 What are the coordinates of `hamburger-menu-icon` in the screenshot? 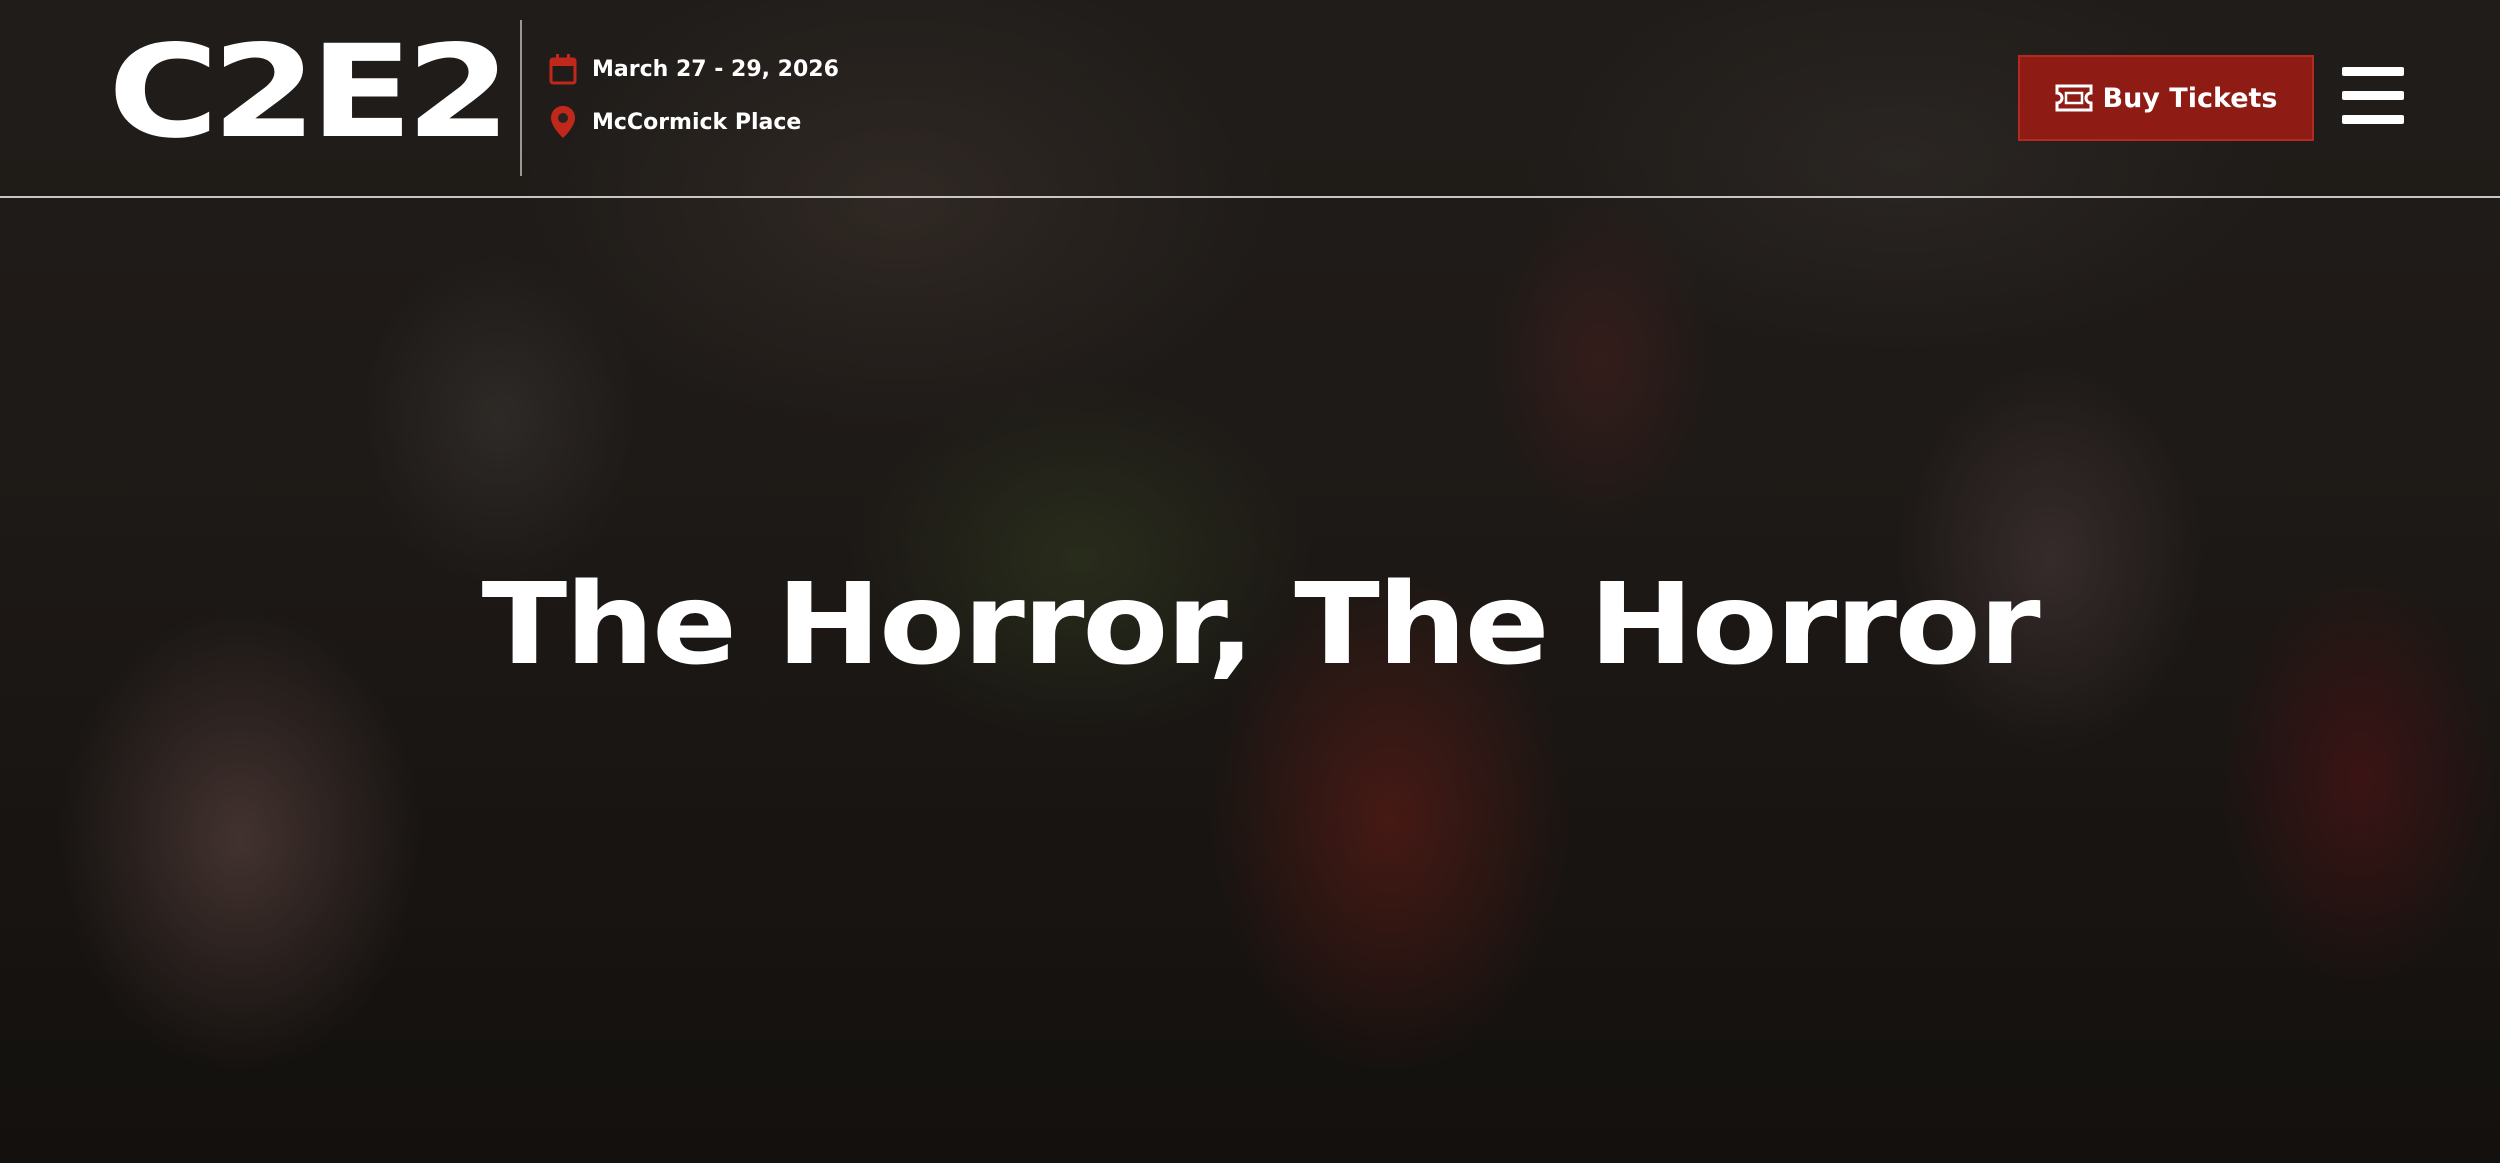 It's located at (2373, 96).